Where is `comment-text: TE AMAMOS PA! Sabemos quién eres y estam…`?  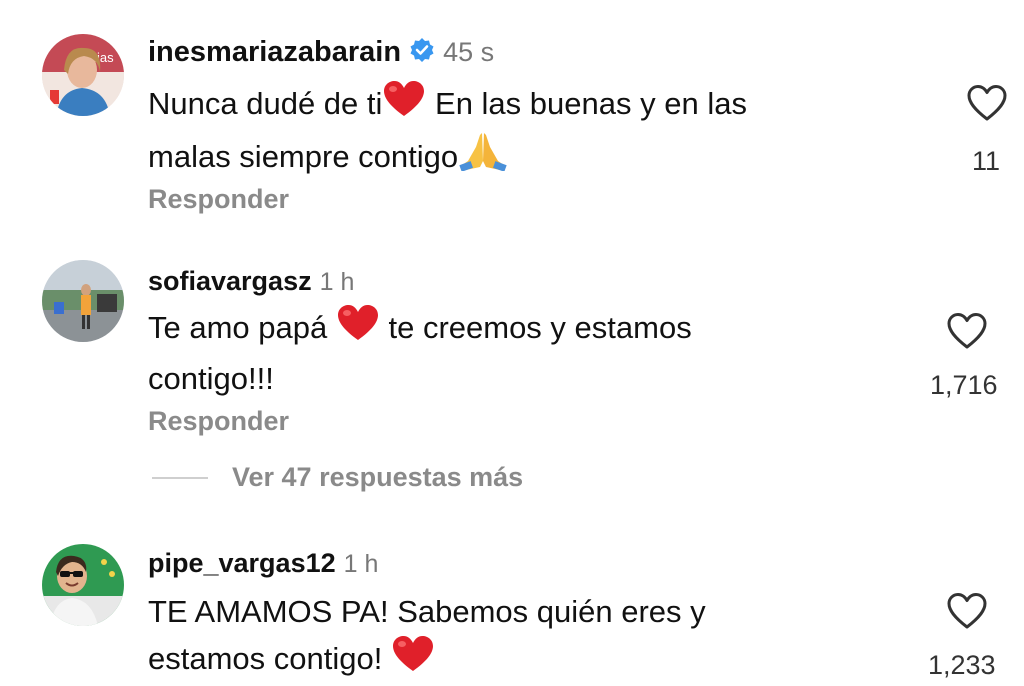
comment-text: TE AMAMOS PA! Sabemos quién eres y estam… is located at coordinates (427, 637).